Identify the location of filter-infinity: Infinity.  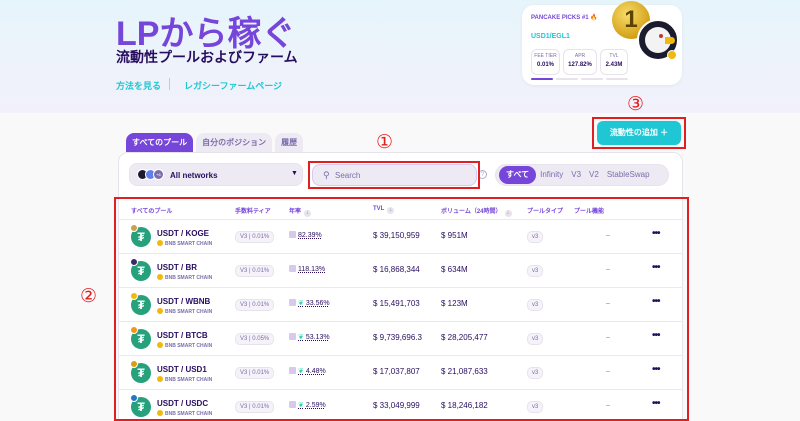
(551, 175).